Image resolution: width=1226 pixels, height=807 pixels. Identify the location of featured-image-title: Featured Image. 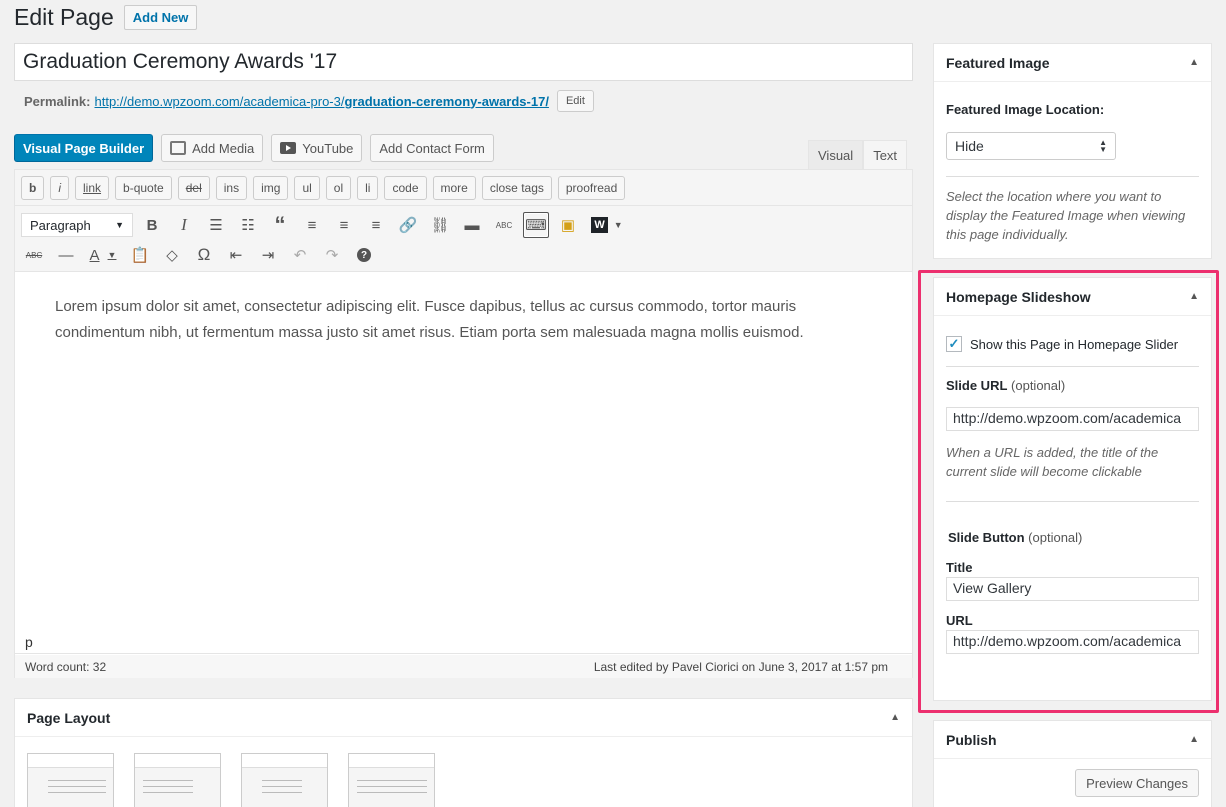
(998, 62).